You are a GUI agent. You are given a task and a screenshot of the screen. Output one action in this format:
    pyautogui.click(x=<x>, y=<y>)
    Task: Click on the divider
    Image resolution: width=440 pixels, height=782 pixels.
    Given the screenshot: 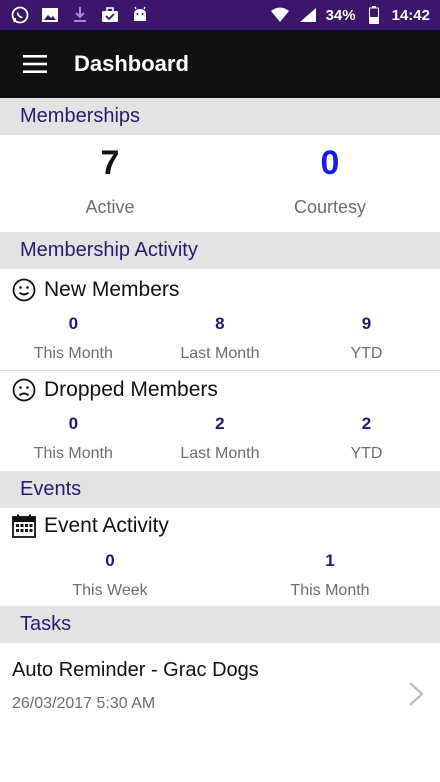 What is the action you would take?
    pyautogui.click(x=220, y=370)
    